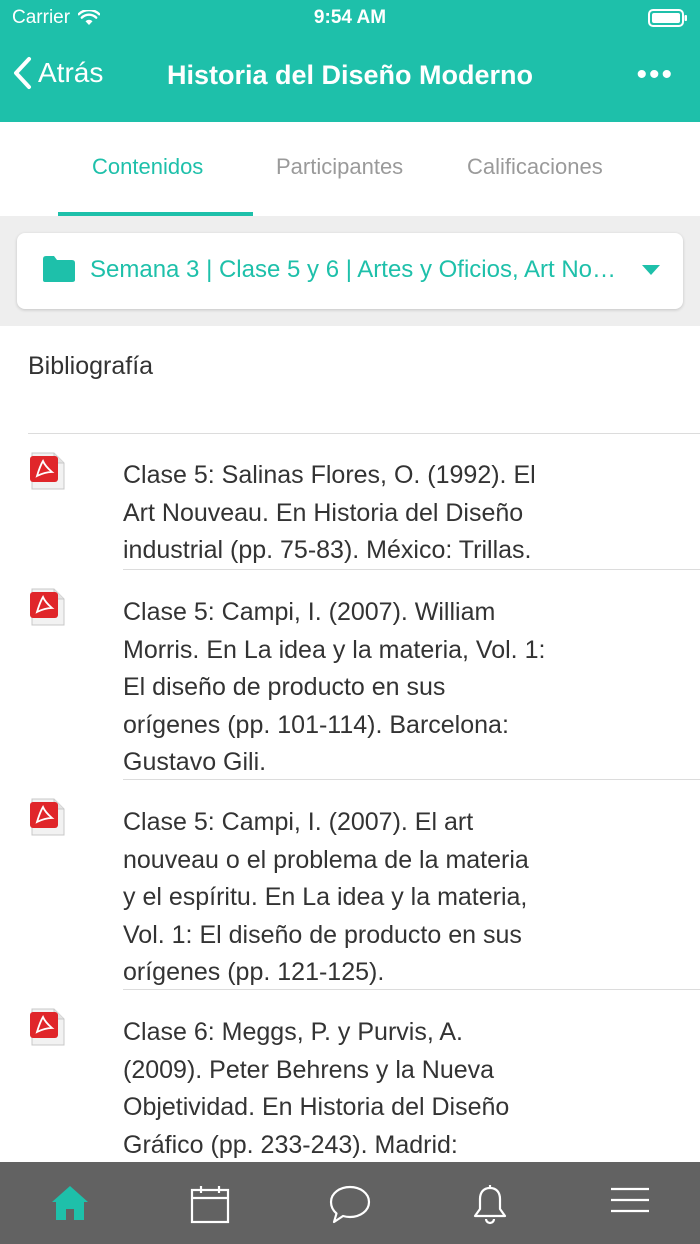 The image size is (700, 1244). Describe the element at coordinates (309, 1069) in the screenshot. I see `document-title-line: (2009). Peter Behrens y la Nueva` at that location.